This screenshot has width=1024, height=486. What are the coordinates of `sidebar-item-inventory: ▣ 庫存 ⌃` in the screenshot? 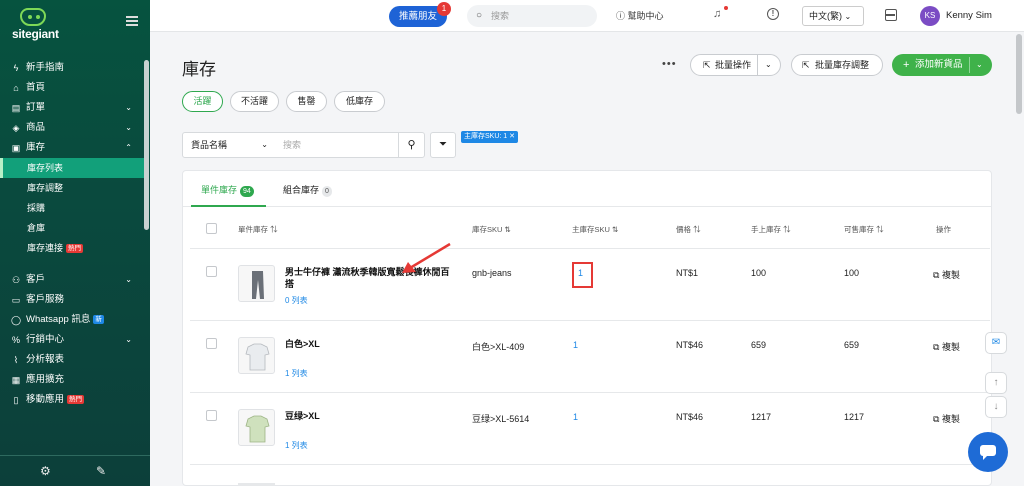 It's located at (72, 148).